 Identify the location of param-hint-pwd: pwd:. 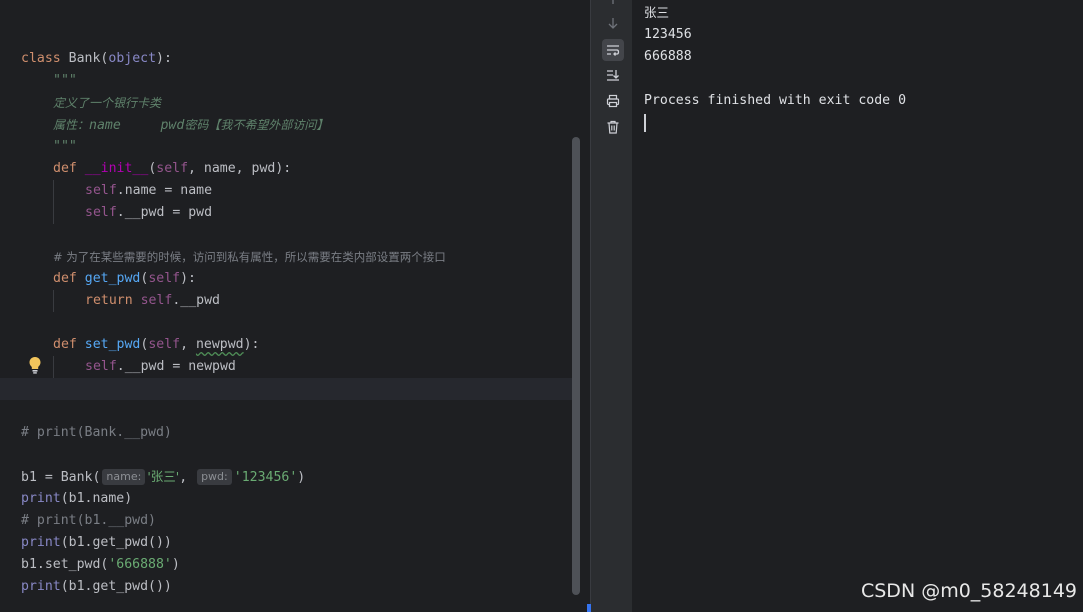
(214, 477).